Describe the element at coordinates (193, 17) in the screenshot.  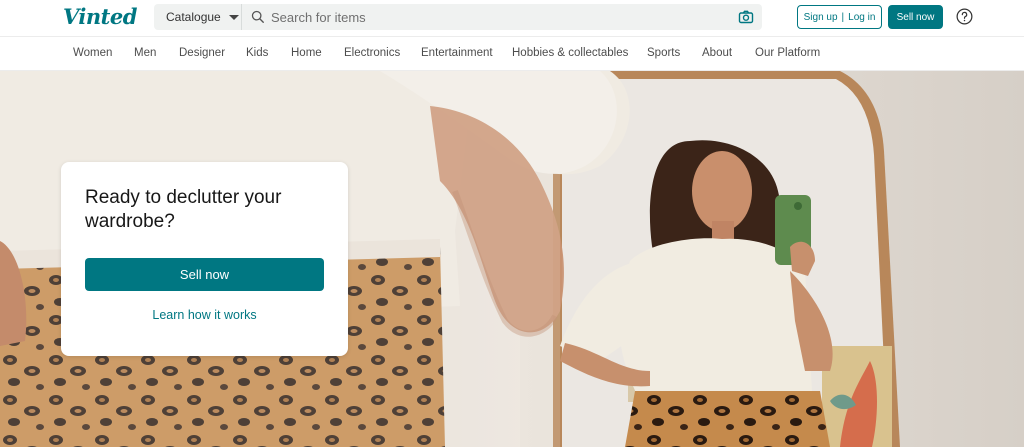
I see `catalogue-label: Catalogue` at that location.